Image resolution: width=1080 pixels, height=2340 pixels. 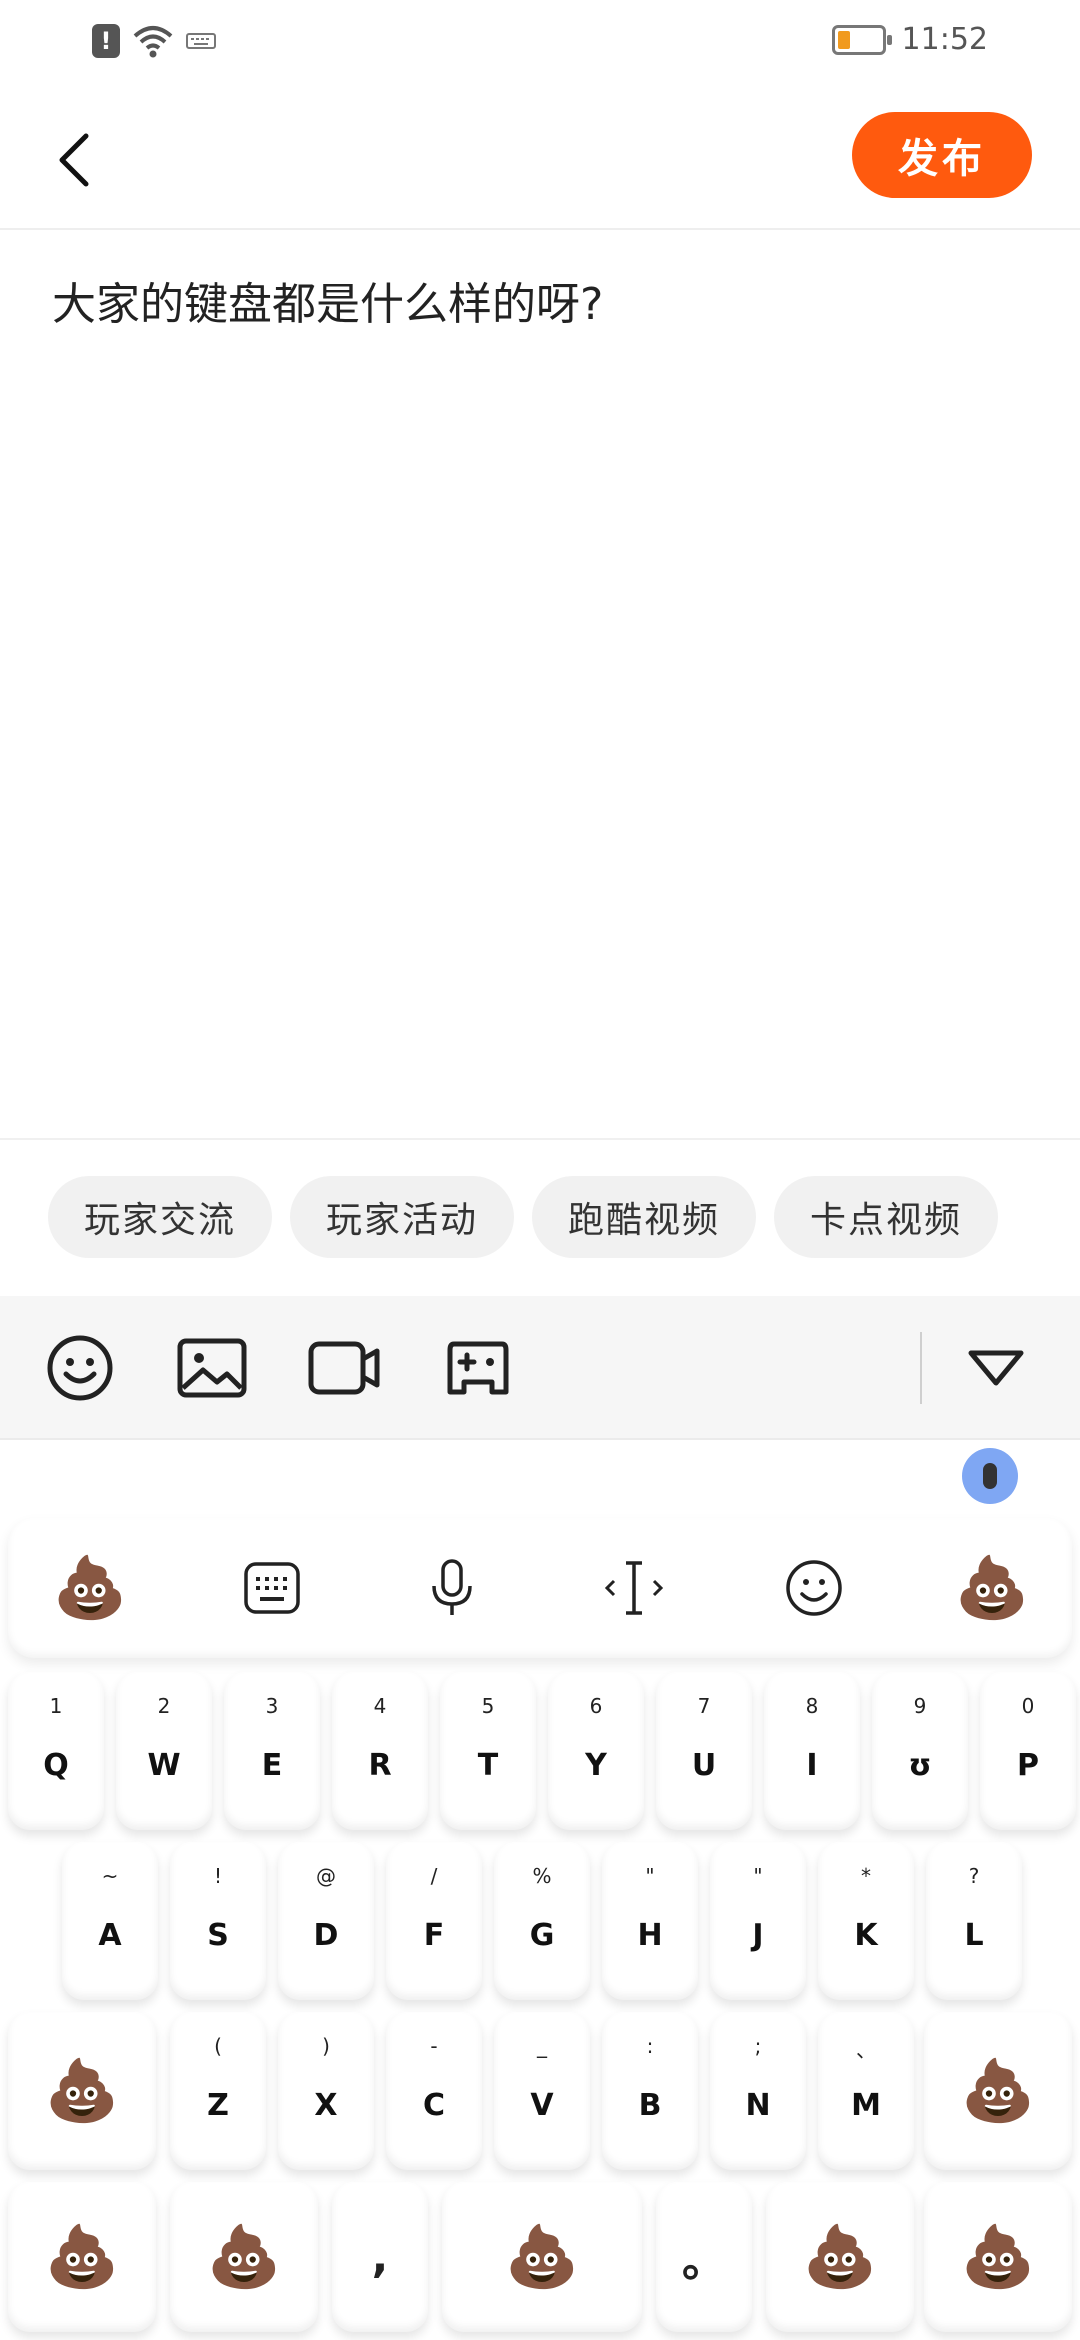 What do you see at coordinates (974, 1935) in the screenshot?
I see `key-label: L` at bounding box center [974, 1935].